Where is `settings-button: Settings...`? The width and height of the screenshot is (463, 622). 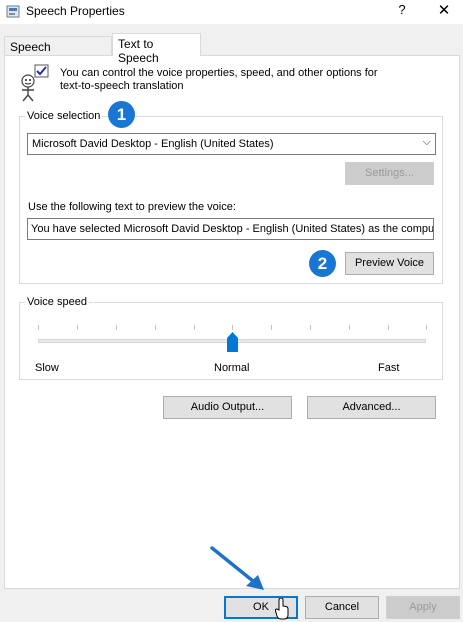 settings-button: Settings... is located at coordinates (389, 173).